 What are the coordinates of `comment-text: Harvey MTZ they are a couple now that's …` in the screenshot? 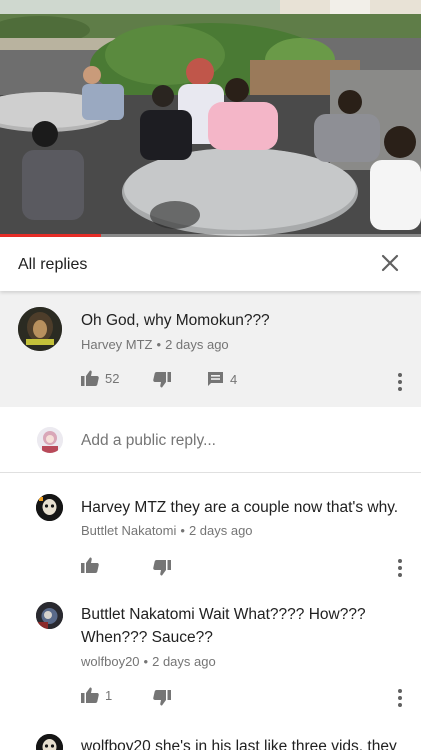 It's located at (240, 507).